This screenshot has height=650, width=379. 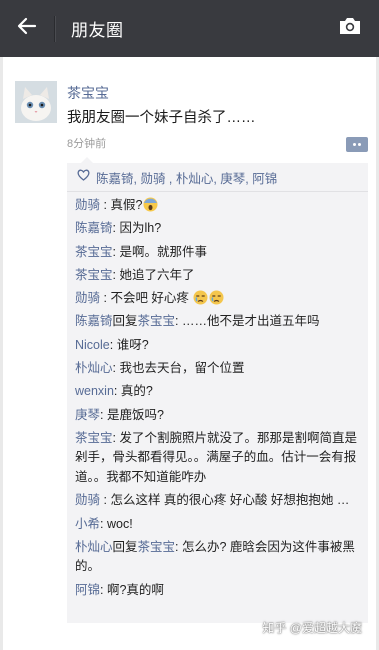 What do you see at coordinates (251, 321) in the screenshot?
I see `comment-text: ……他不是才出道五年吗` at bounding box center [251, 321].